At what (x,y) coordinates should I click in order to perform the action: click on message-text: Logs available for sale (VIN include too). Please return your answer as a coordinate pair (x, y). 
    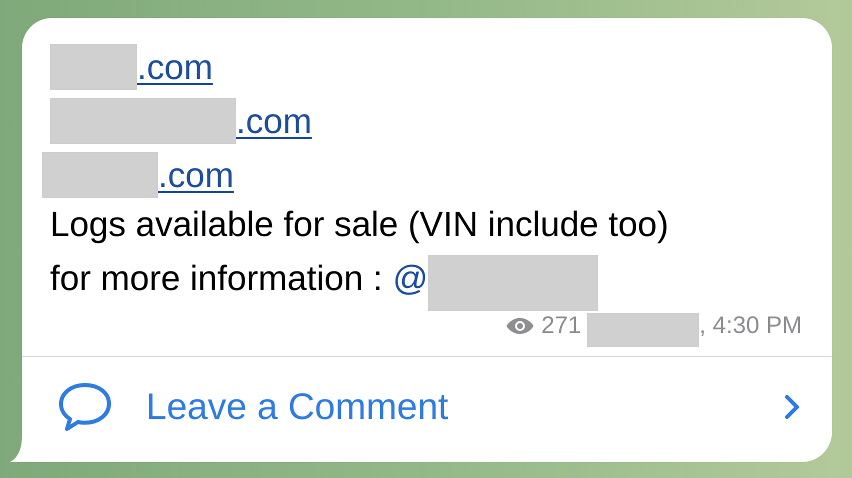
    Looking at the image, I should click on (360, 225).